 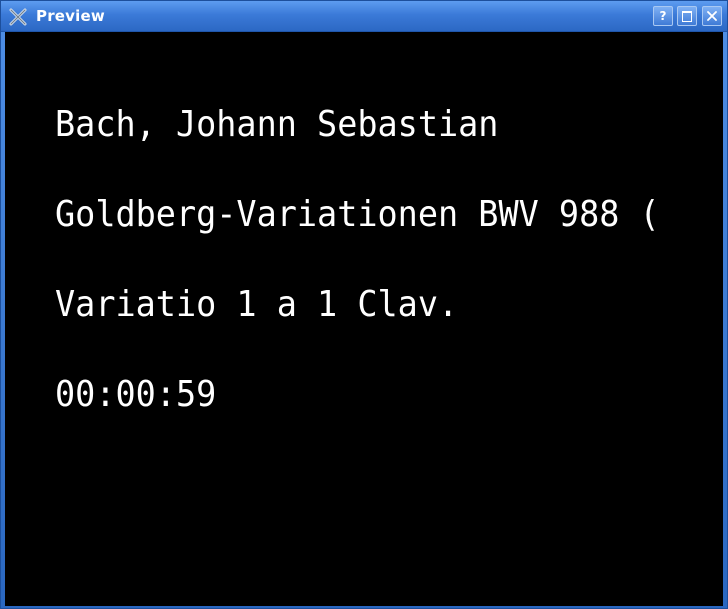 I want to click on app-icon, so click(x=18, y=17).